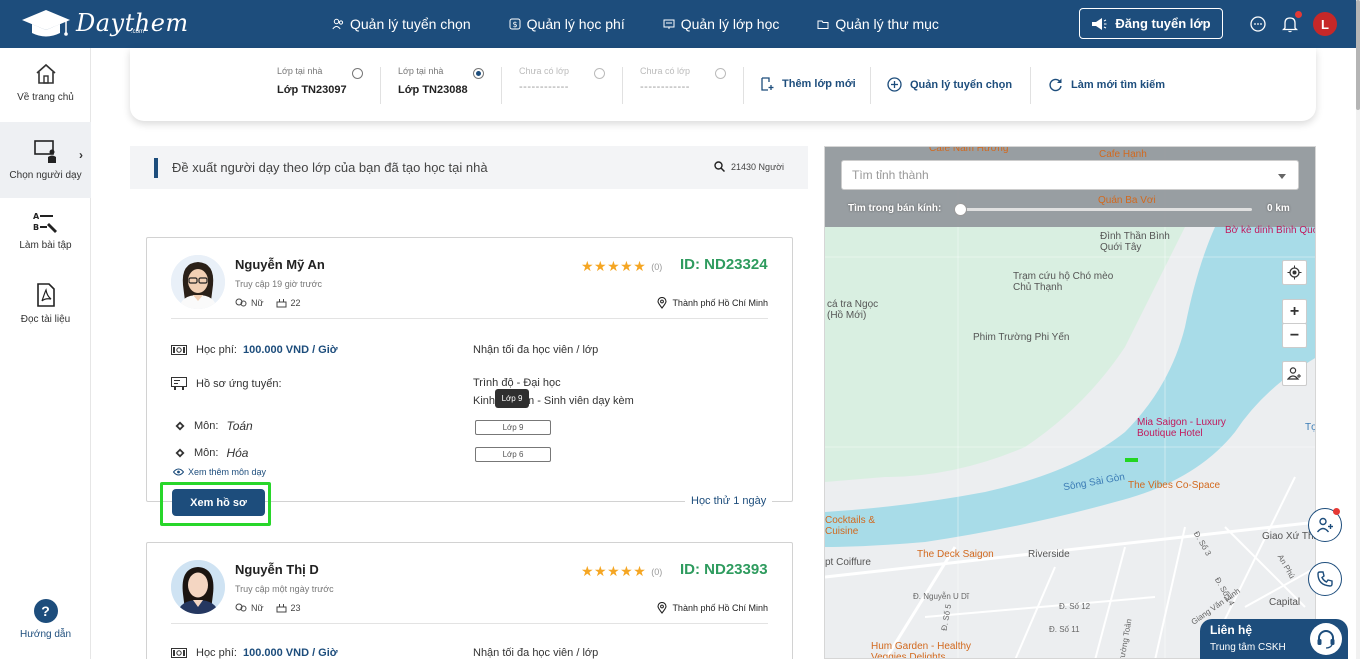  Describe the element at coordinates (657, 571) in the screenshot. I see `rating-count: (0)` at that location.